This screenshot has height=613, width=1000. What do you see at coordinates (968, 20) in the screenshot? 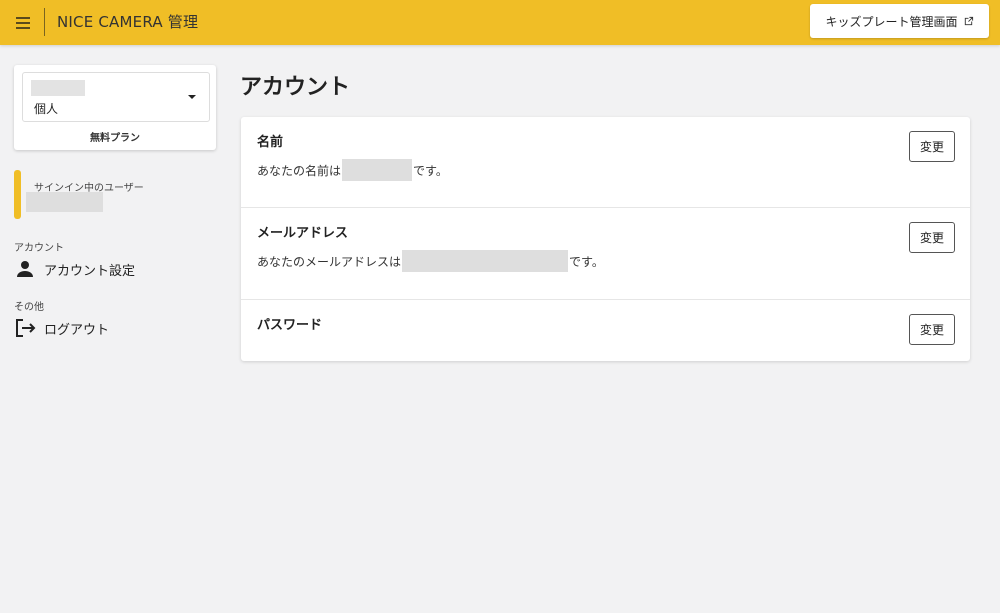
I see `external-link-icon` at bounding box center [968, 20].